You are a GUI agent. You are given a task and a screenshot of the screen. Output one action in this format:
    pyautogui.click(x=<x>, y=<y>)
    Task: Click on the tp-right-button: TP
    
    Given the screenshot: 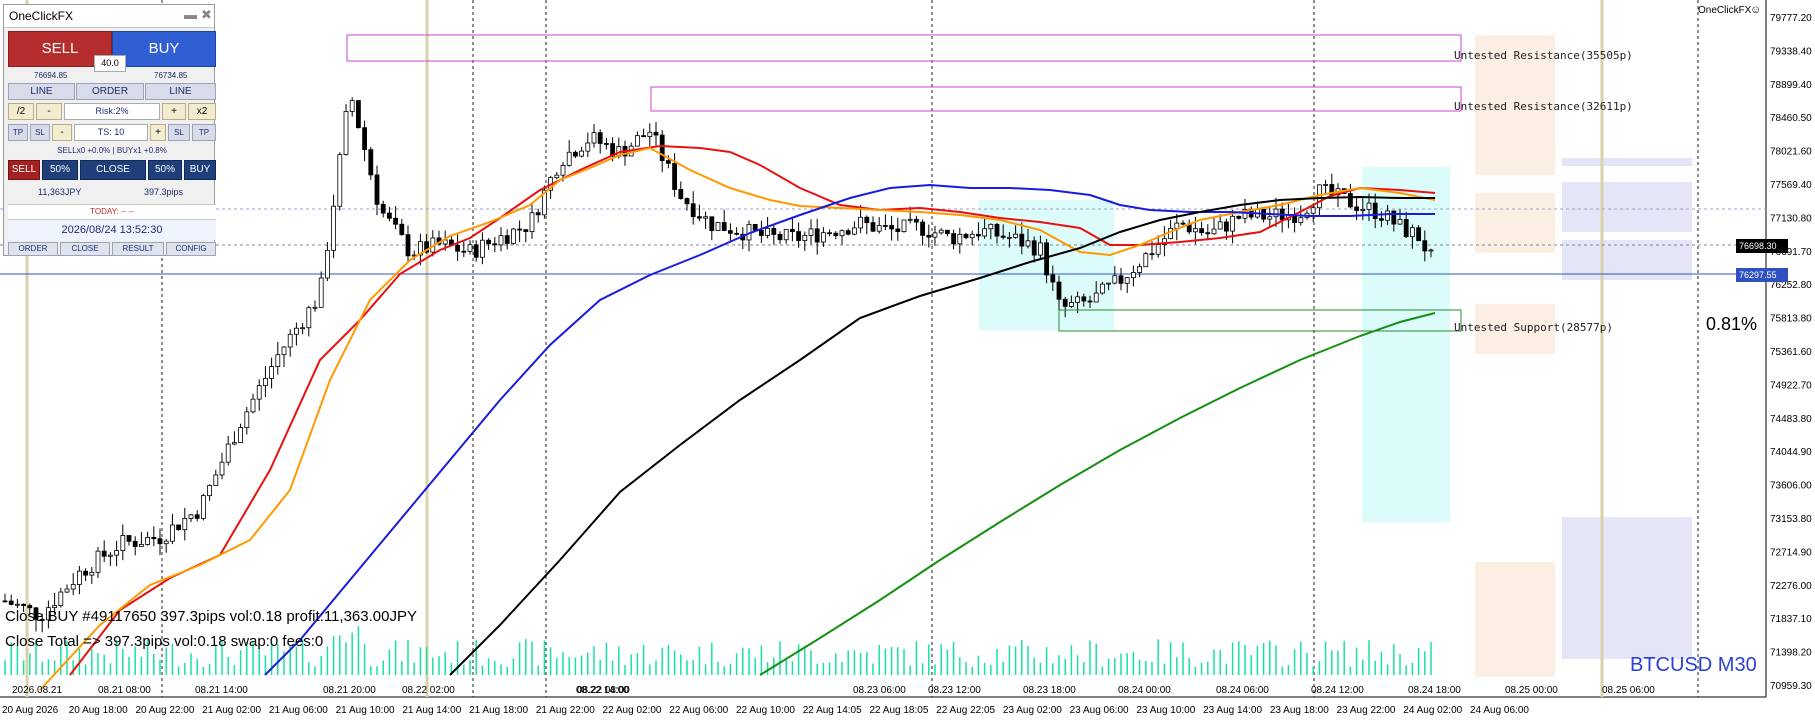 What is the action you would take?
    pyautogui.click(x=204, y=132)
    